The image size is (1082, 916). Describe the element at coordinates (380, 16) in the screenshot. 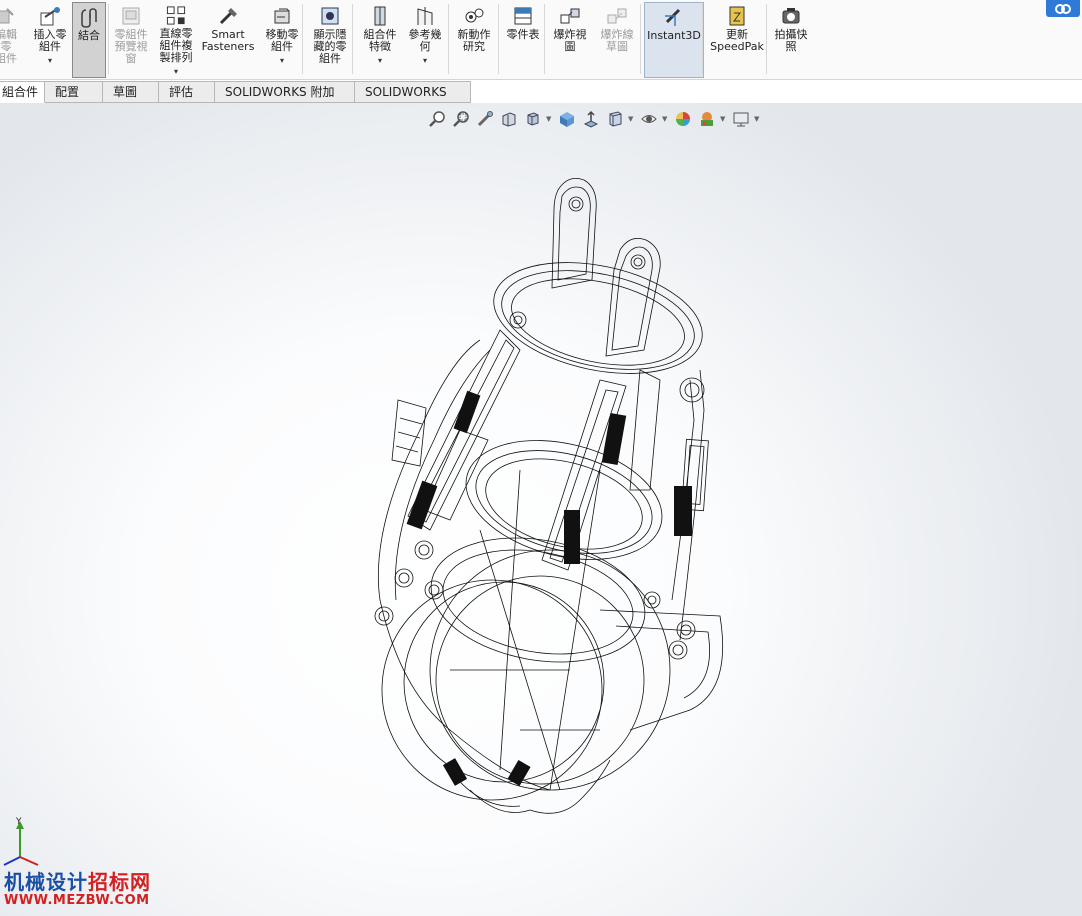

I see `assembly-features-icon` at that location.